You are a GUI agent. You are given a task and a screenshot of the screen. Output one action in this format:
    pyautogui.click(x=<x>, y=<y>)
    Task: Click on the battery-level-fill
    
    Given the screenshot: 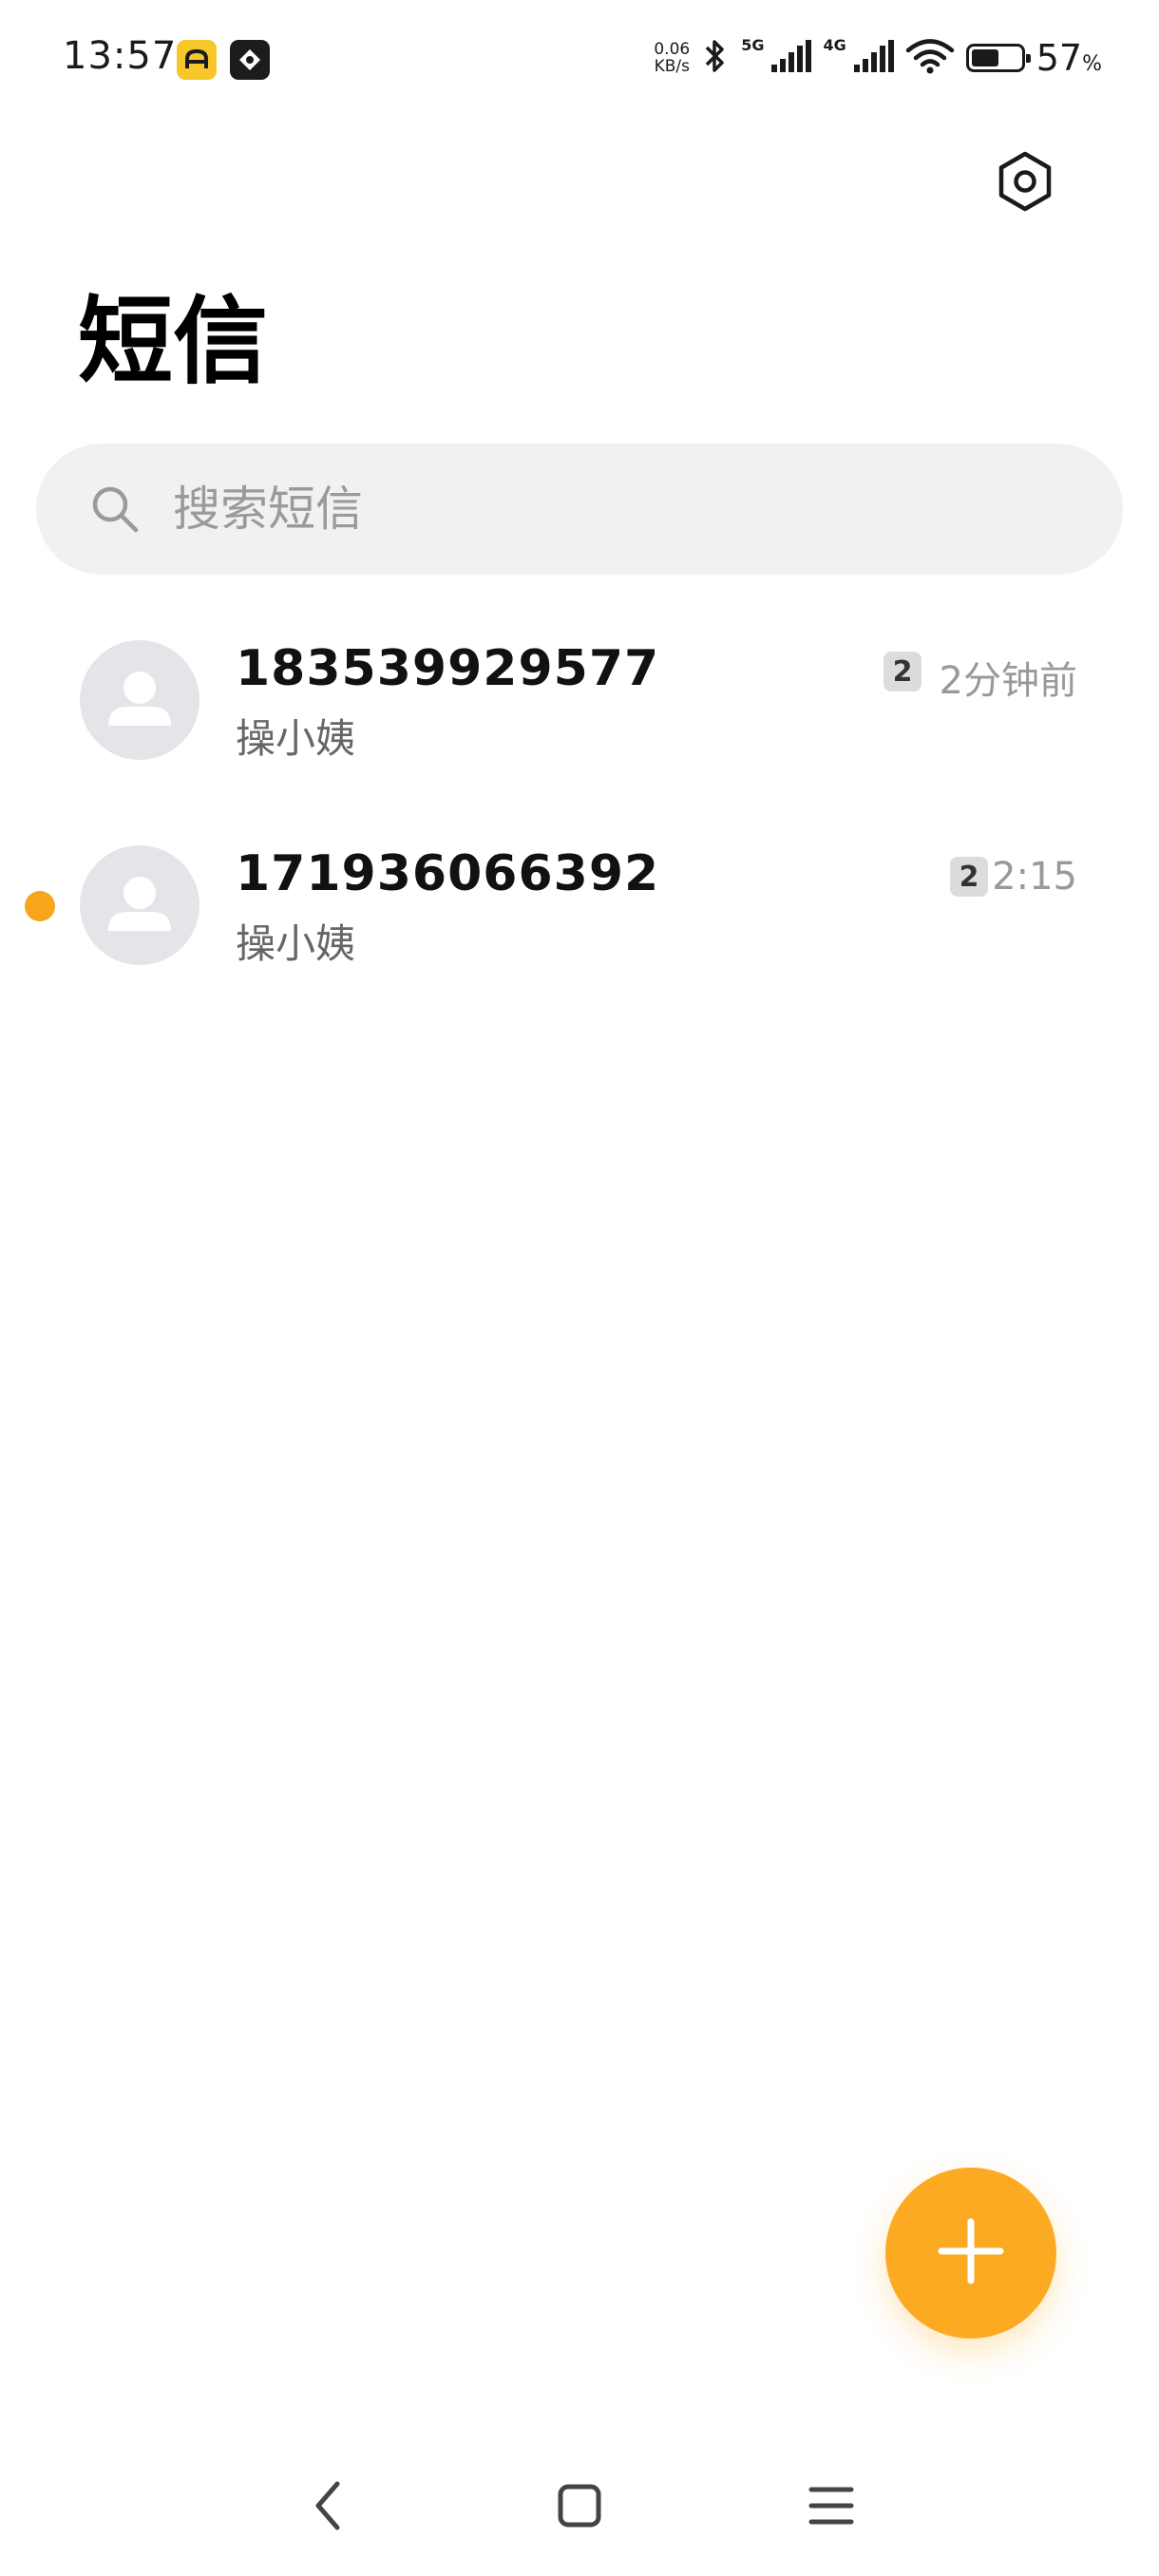 What is the action you would take?
    pyautogui.click(x=984, y=57)
    